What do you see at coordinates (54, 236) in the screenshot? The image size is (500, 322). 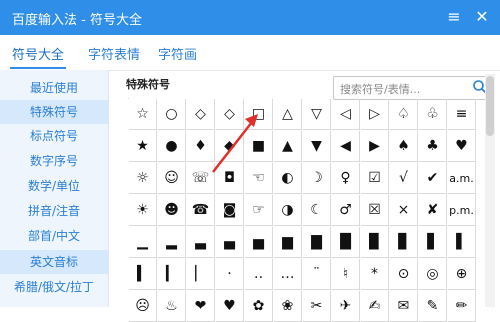 I see `sidebar-item-radicals: 部首/中文` at bounding box center [54, 236].